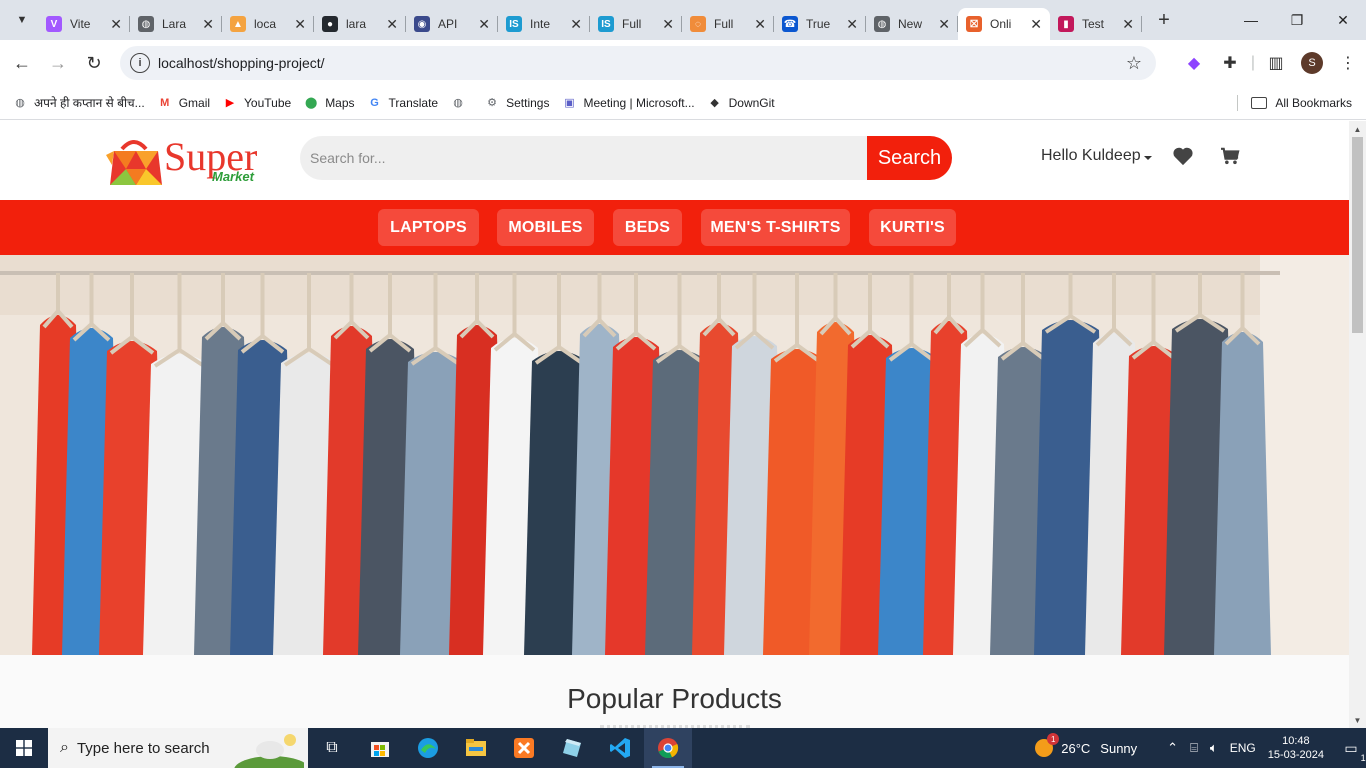  I want to click on close-window-button: ✕, so click(1343, 20).